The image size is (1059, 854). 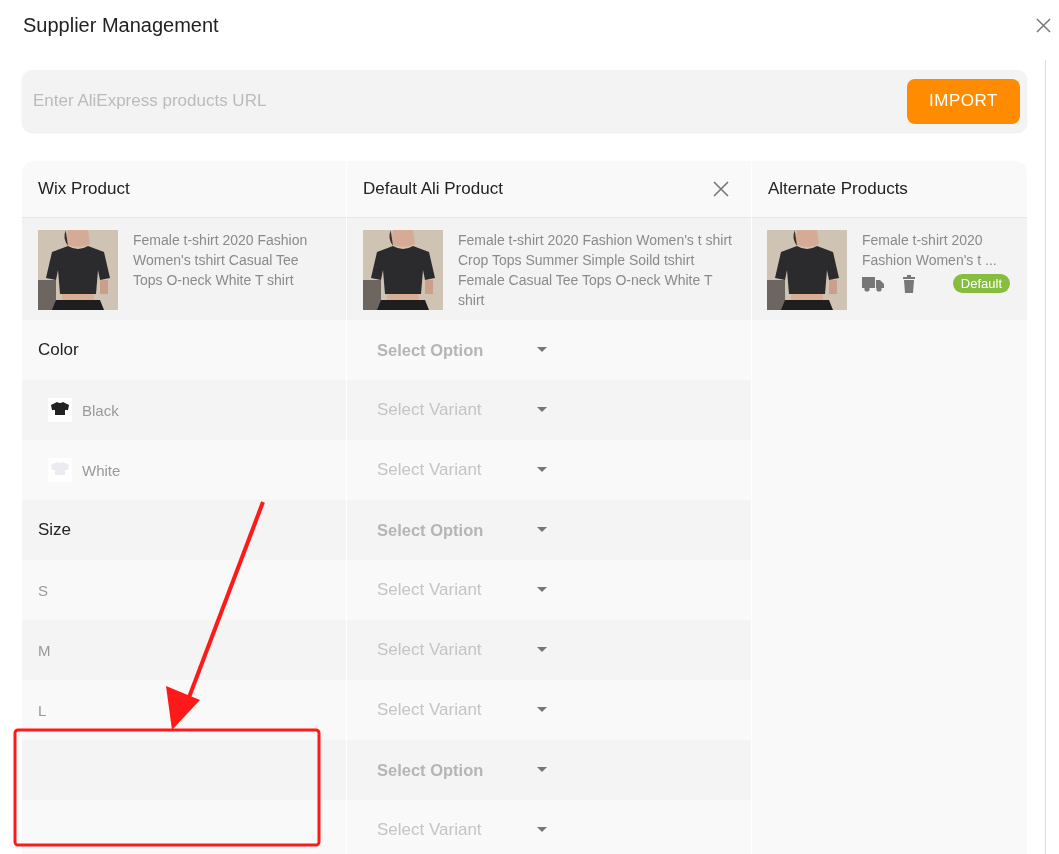 I want to click on variant-label: Black, so click(x=100, y=410).